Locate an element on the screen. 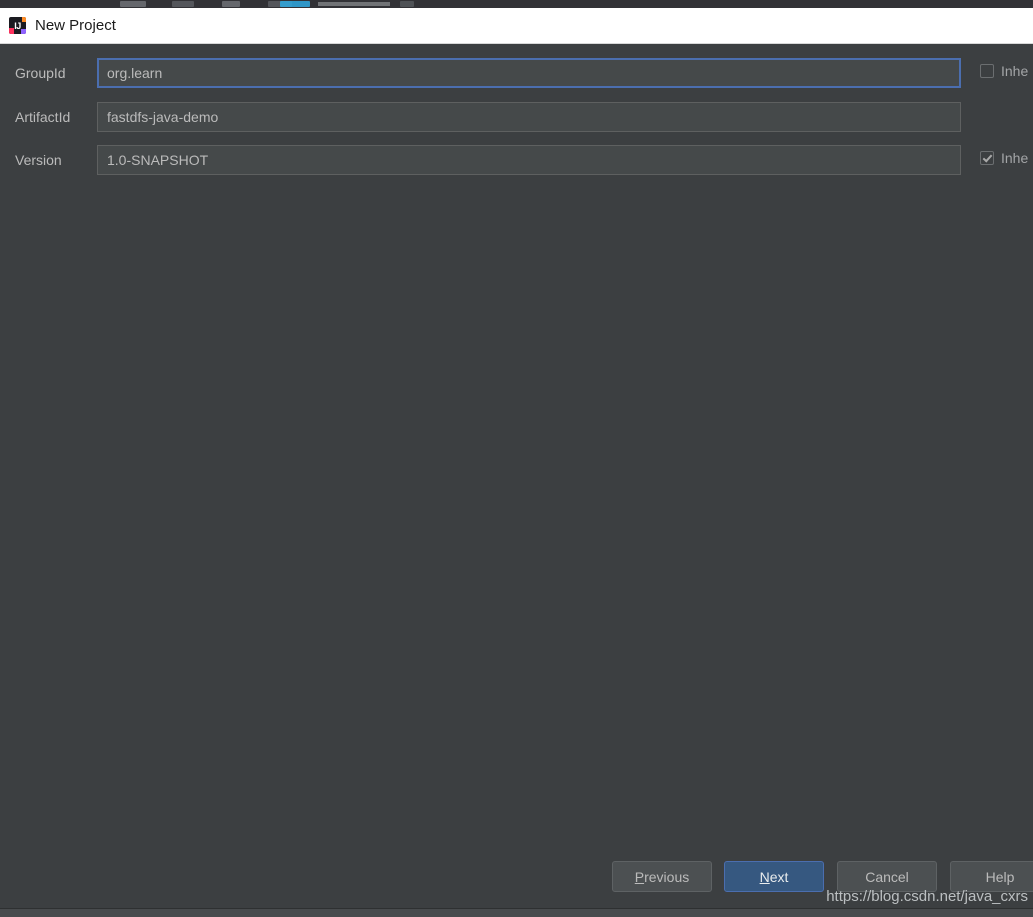 The width and height of the screenshot is (1033, 917). previous-button: Previous is located at coordinates (662, 876).